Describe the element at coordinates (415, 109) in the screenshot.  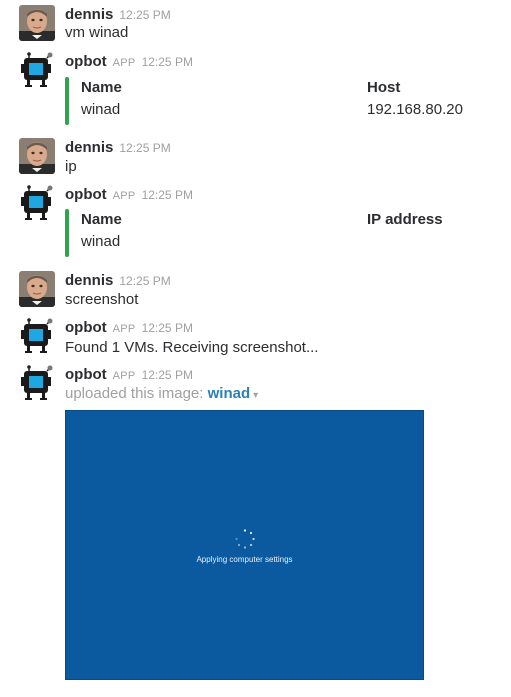
I see `field-value-host: 192.168.80.20` at that location.